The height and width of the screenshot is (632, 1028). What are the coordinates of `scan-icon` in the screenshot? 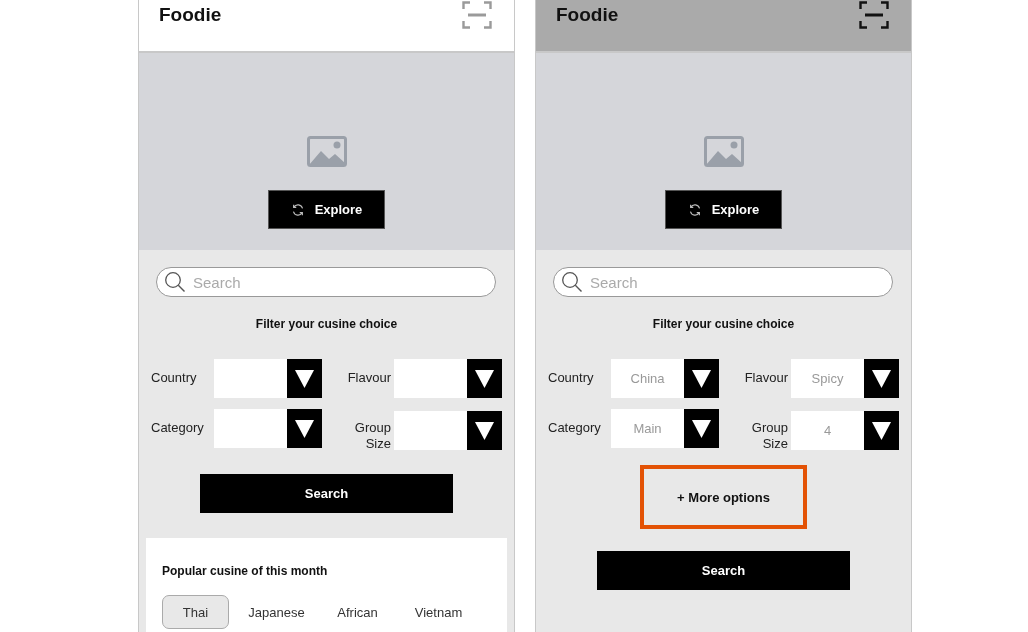 It's located at (874, 15).